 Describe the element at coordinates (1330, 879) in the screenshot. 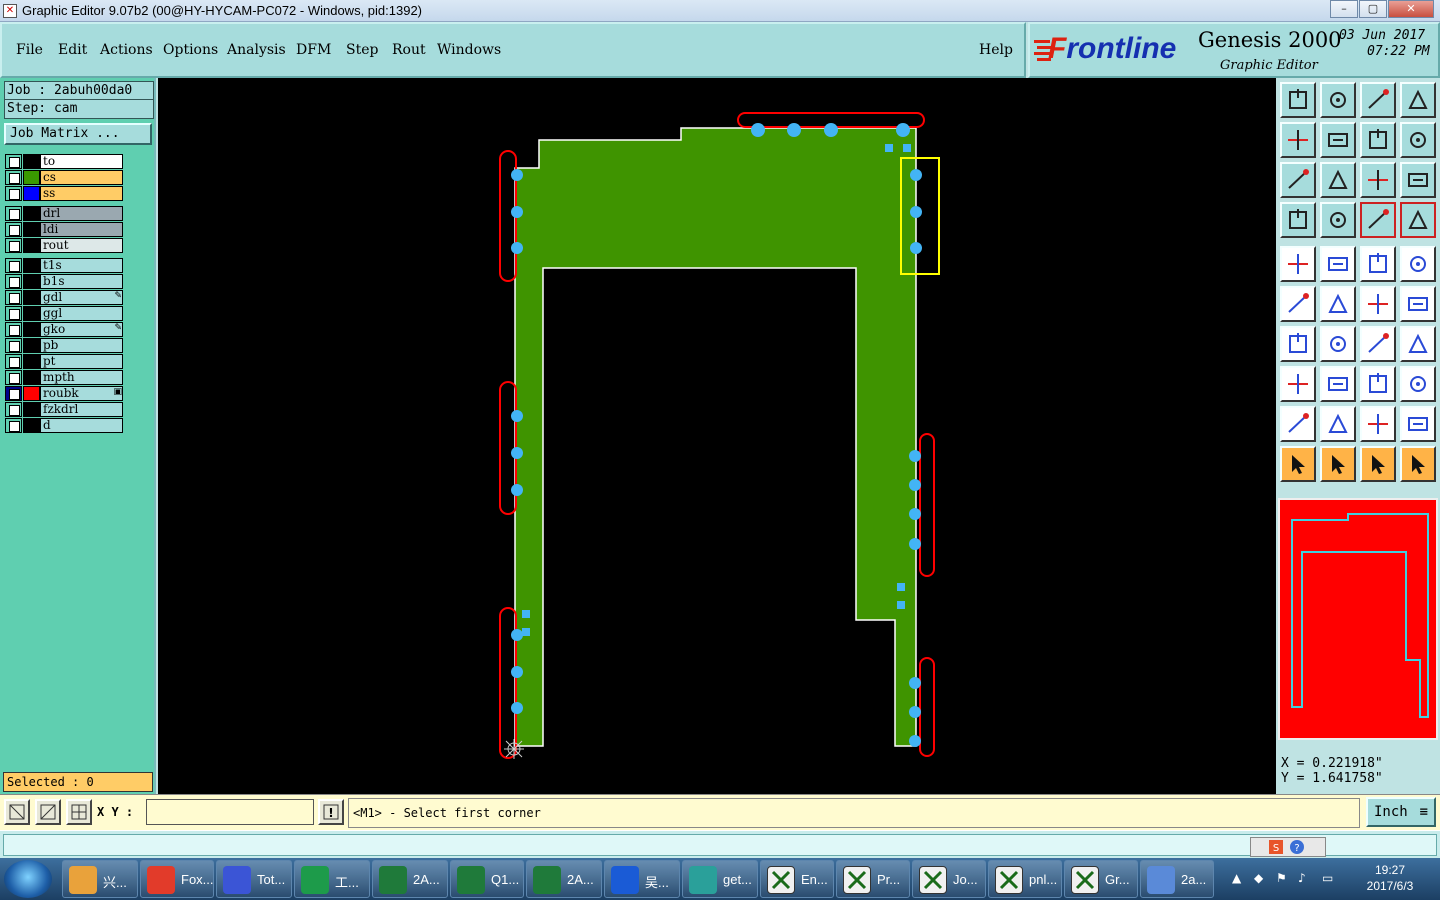

I see `tray-display-icon: ▭` at that location.